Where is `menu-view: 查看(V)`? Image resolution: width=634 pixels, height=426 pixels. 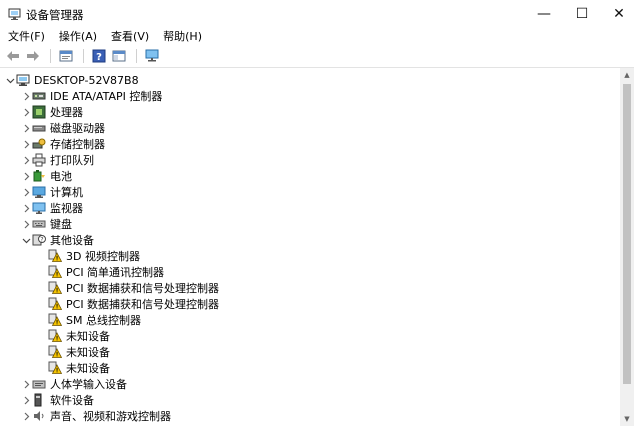
menu-view: 查看(V) is located at coordinates (130, 37).